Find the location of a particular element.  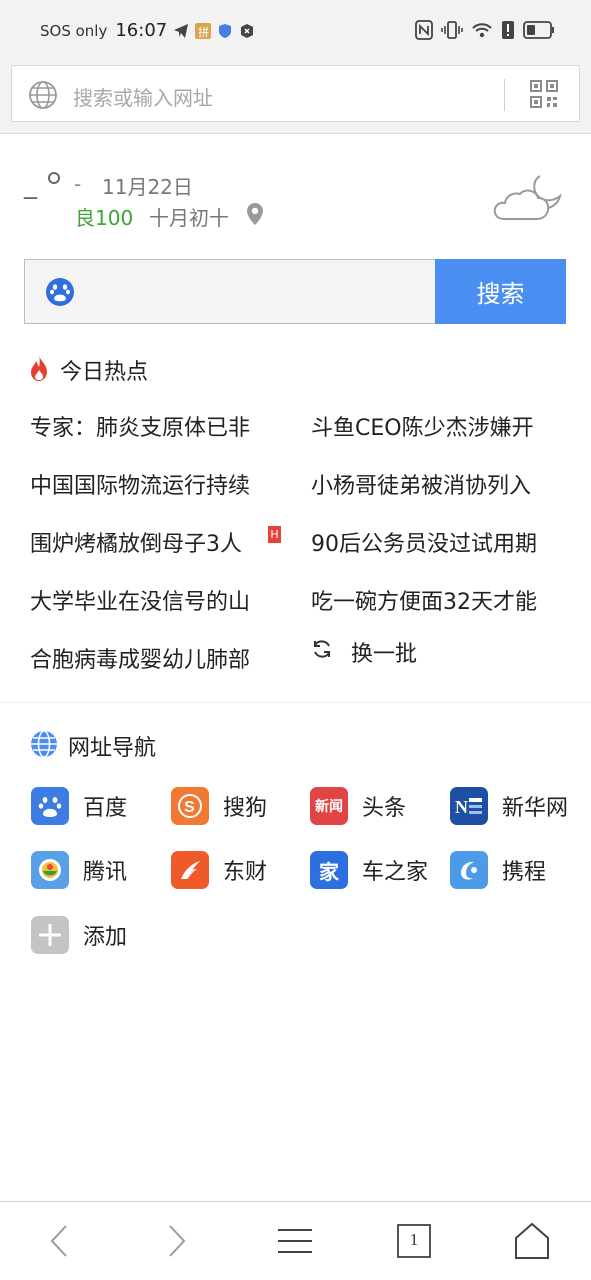

toutiao-icon: 新闻 is located at coordinates (329, 806).